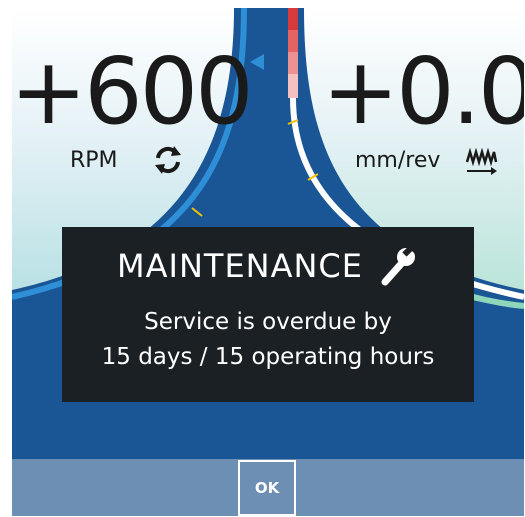 This screenshot has height=517, width=525. I want to click on dialog-title: MAINTENANCE, so click(240, 266).